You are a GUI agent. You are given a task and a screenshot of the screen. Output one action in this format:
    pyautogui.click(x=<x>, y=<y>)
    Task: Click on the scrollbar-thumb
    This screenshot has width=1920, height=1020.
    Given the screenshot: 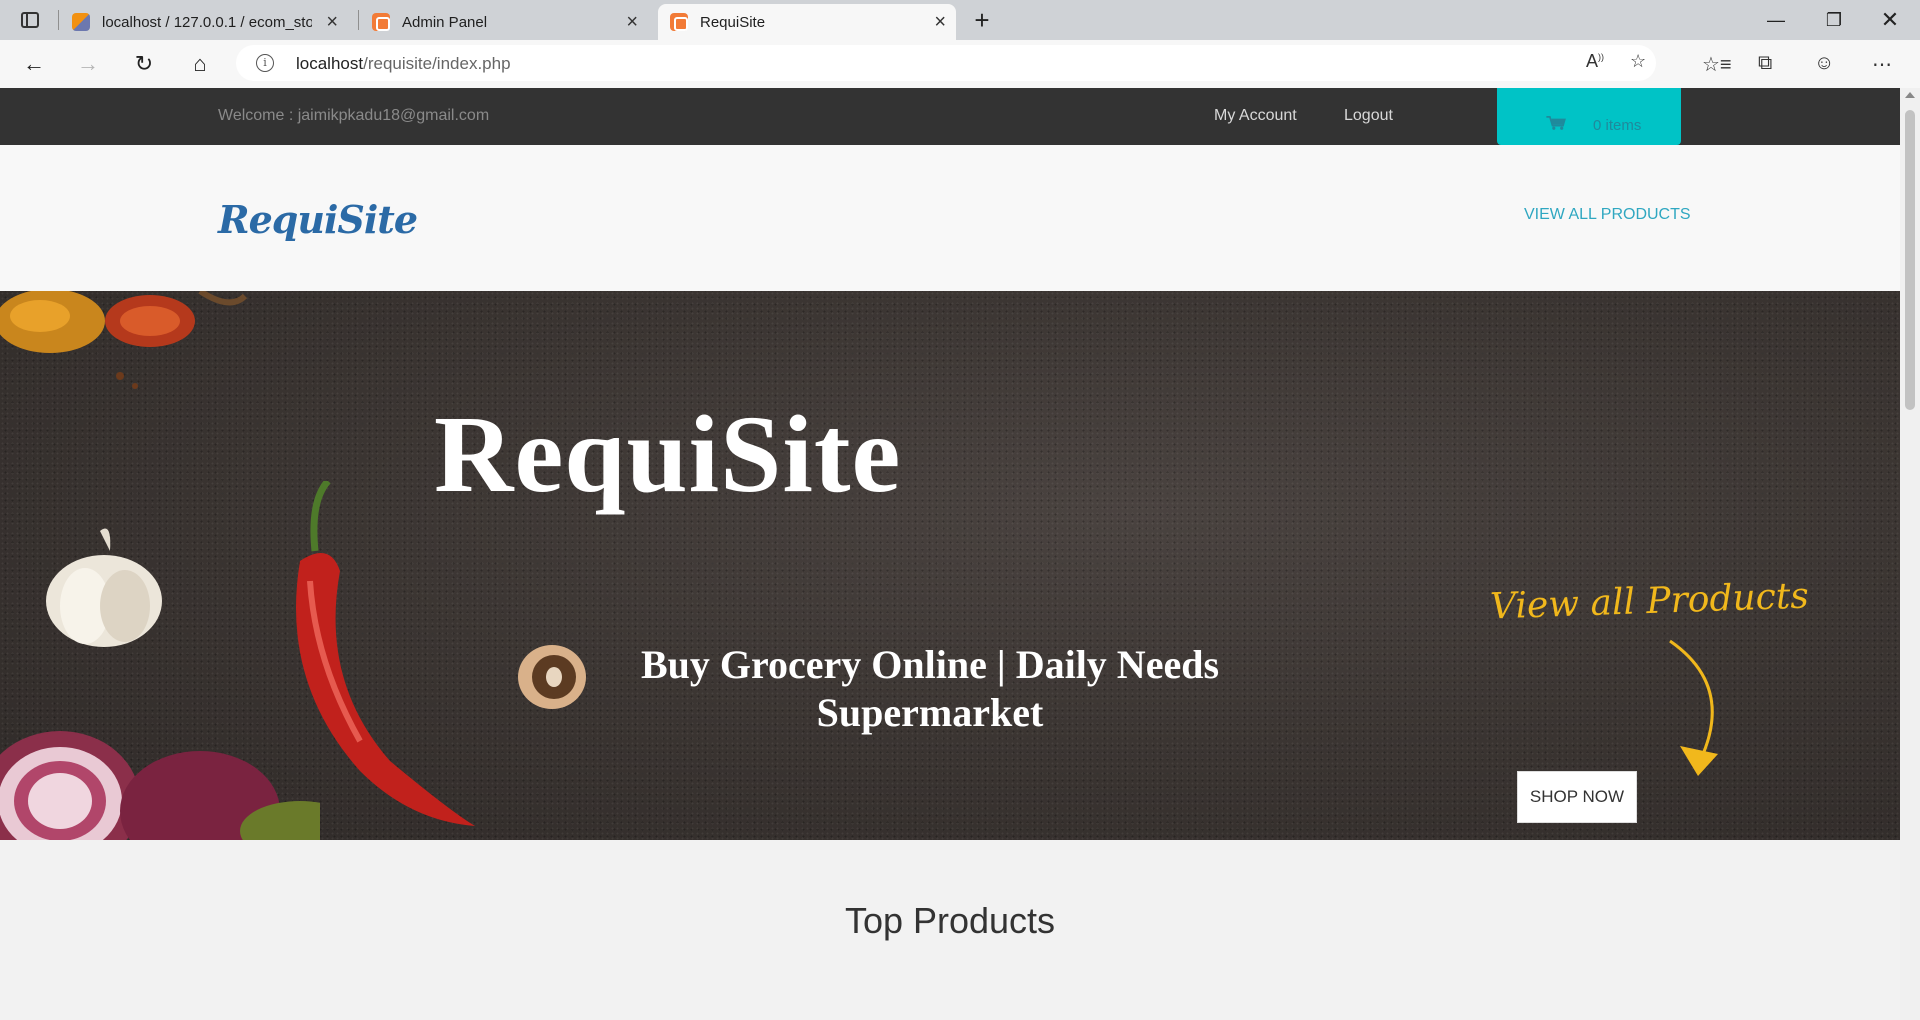 What is the action you would take?
    pyautogui.click(x=1910, y=260)
    